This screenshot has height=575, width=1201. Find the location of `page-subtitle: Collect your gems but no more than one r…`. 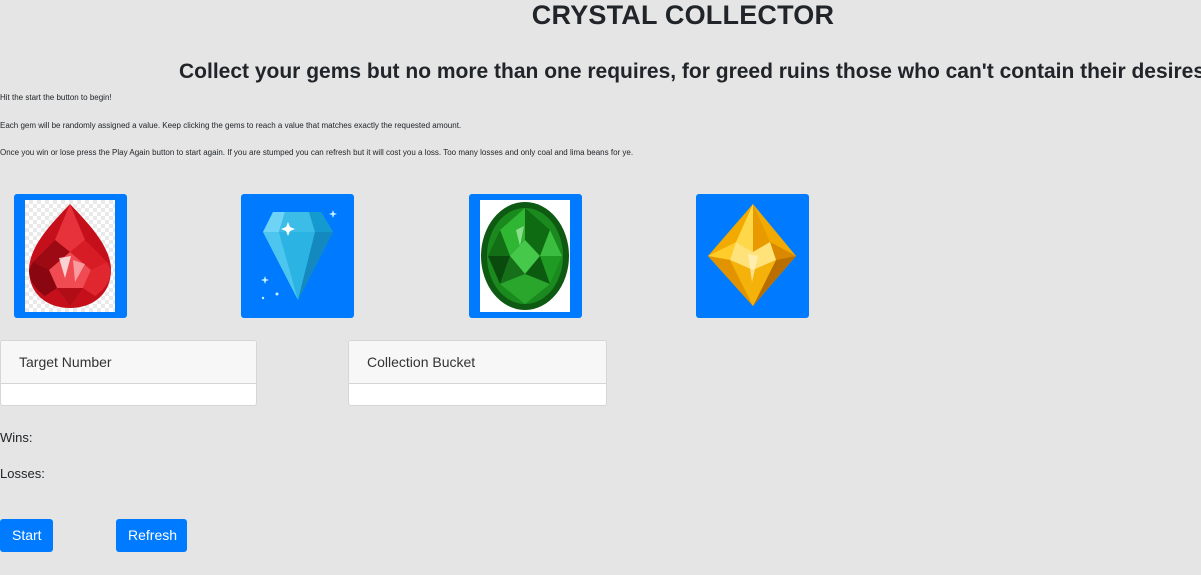

page-subtitle: Collect your gems but no more than one r… is located at coordinates (690, 71).